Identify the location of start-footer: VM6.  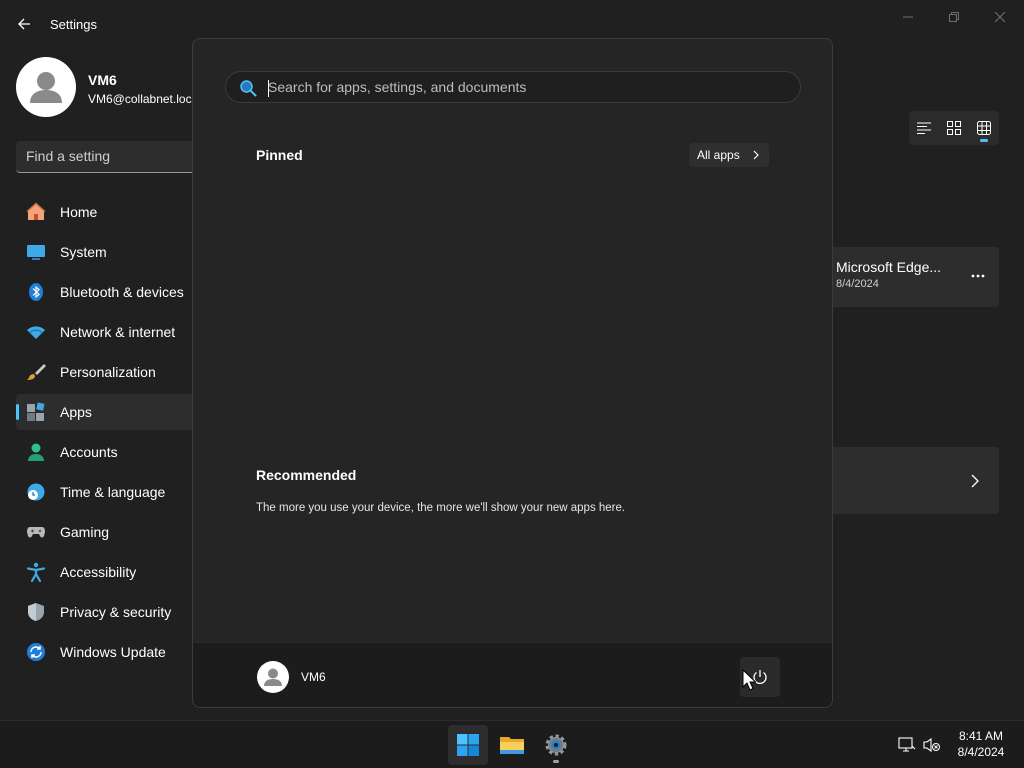
(512, 674).